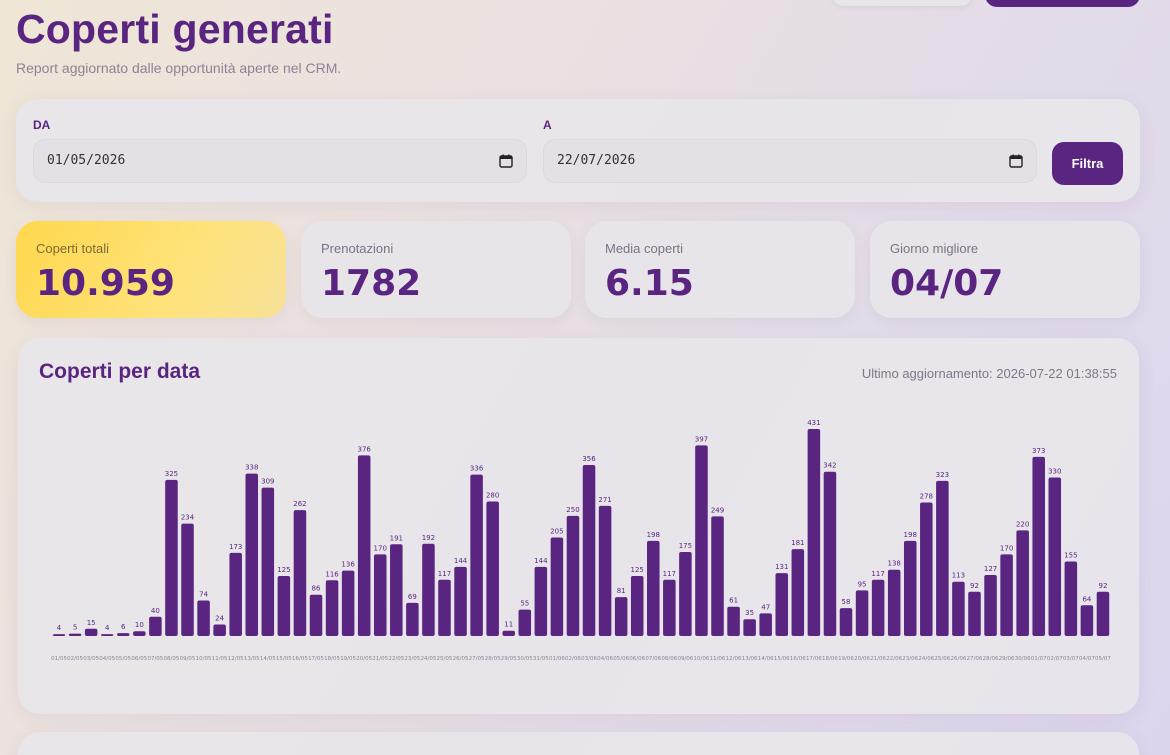  Describe the element at coordinates (790, 161) in the screenshot. I see `to-date-input: 22/07/2026` at that location.